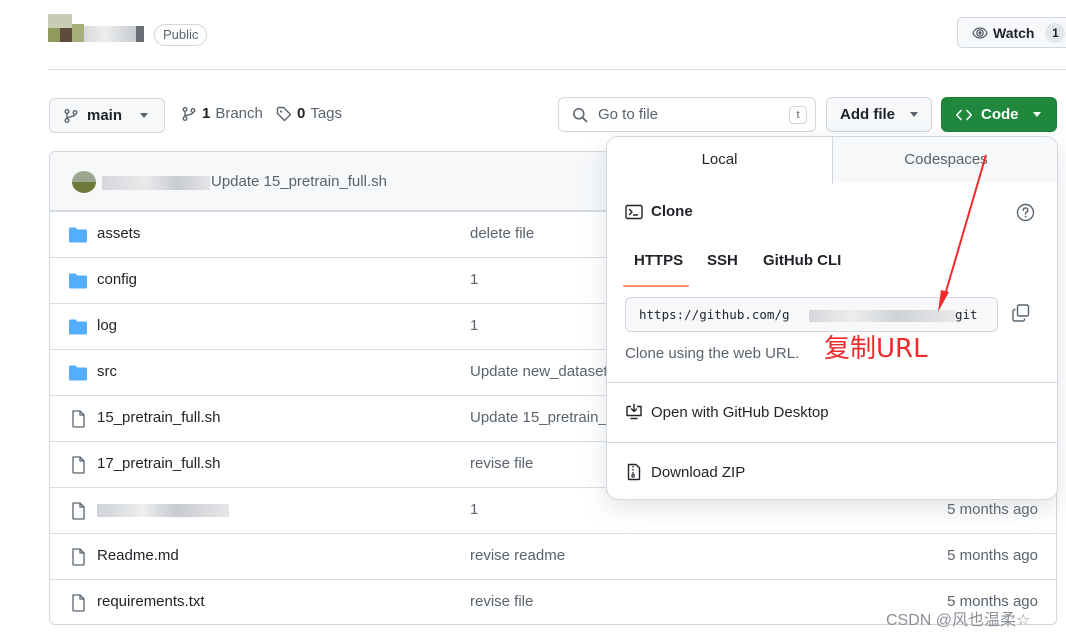 The width and height of the screenshot is (1066, 634). I want to click on watermark: CSDN @风也温柔☆, so click(958, 620).